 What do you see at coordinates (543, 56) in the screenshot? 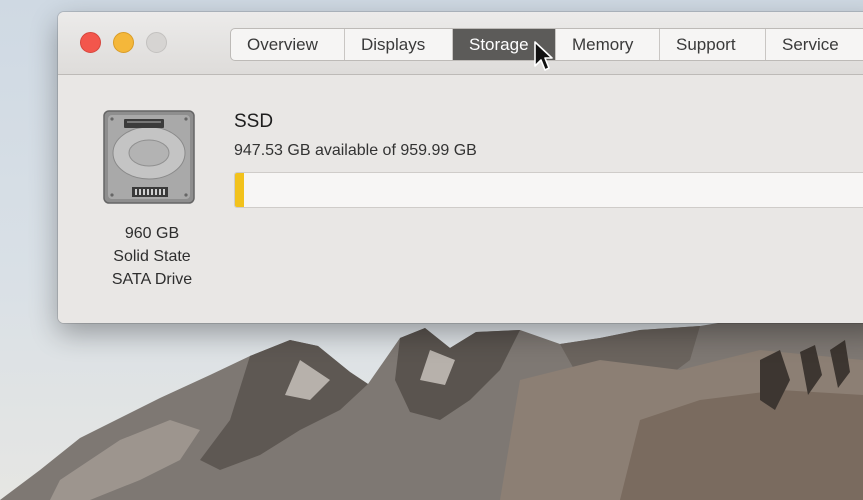
I see `pointer-cursor-icon` at bounding box center [543, 56].